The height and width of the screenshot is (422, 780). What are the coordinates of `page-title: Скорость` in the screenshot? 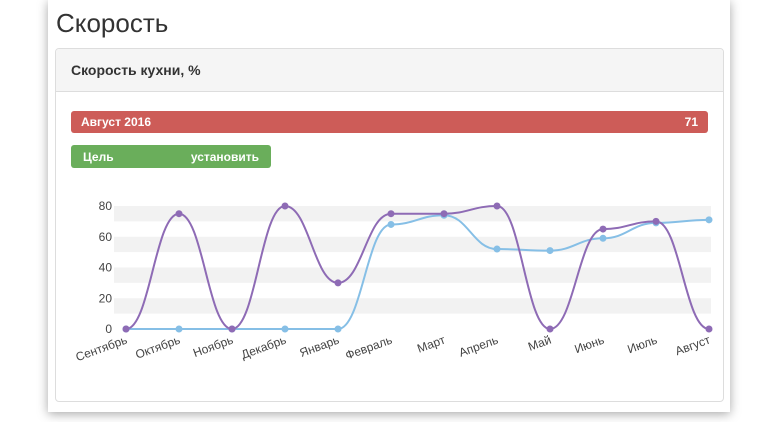 It's located at (112, 23).